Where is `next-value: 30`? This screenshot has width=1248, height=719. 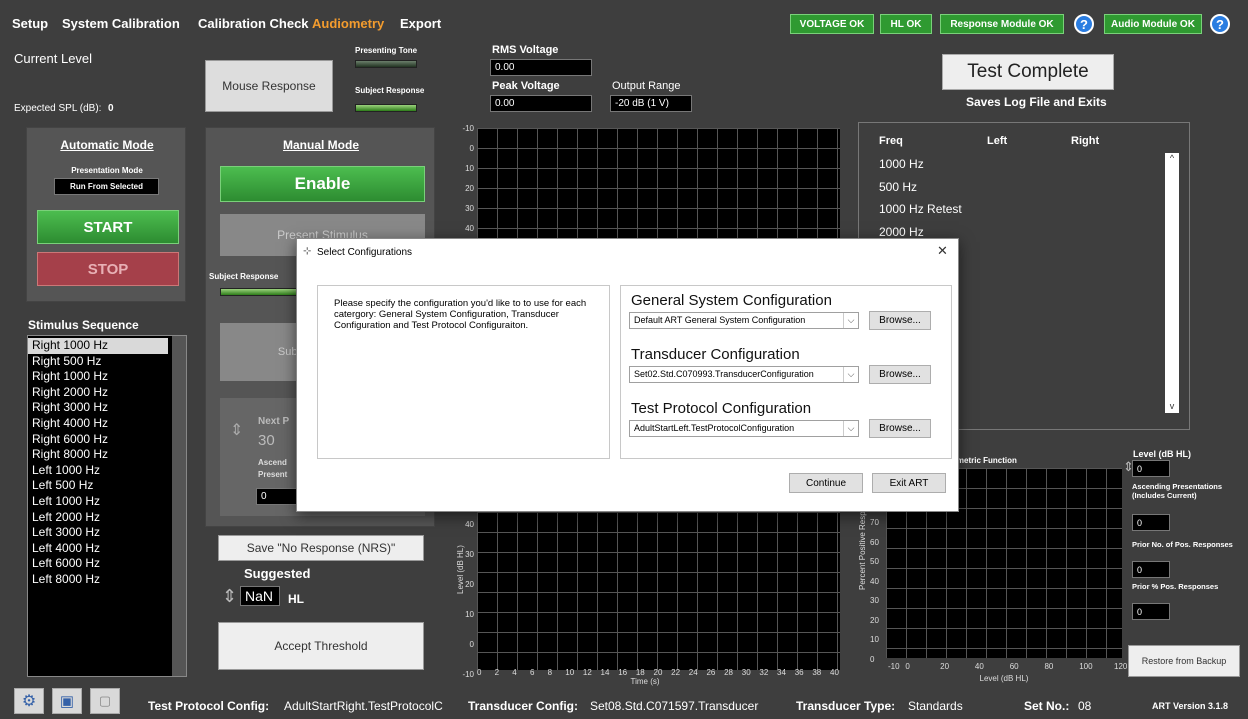
next-value: 30 is located at coordinates (266, 440).